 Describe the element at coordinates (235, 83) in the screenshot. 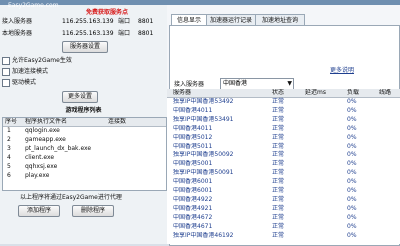

I see `server-select-value: 中国香港` at that location.